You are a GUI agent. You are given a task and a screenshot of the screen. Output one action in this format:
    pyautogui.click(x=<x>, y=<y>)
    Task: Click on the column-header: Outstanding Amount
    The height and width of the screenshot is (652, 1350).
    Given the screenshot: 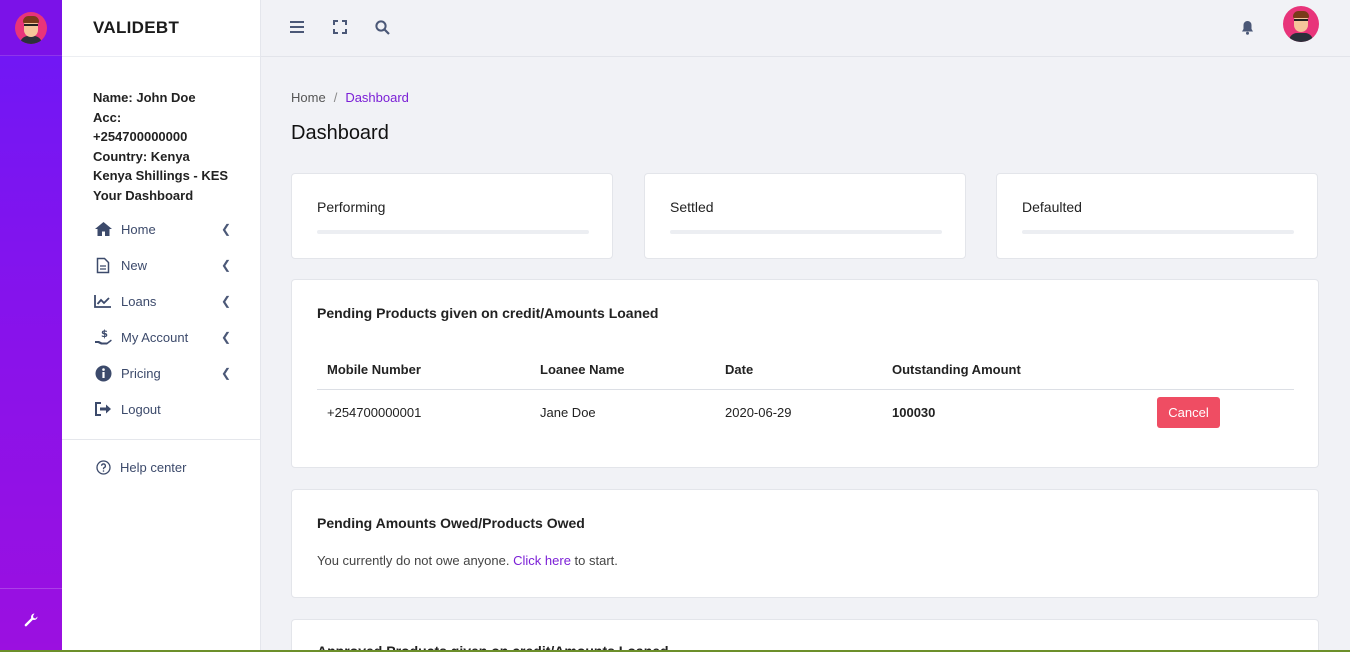 What is the action you would take?
    pyautogui.click(x=1014, y=370)
    